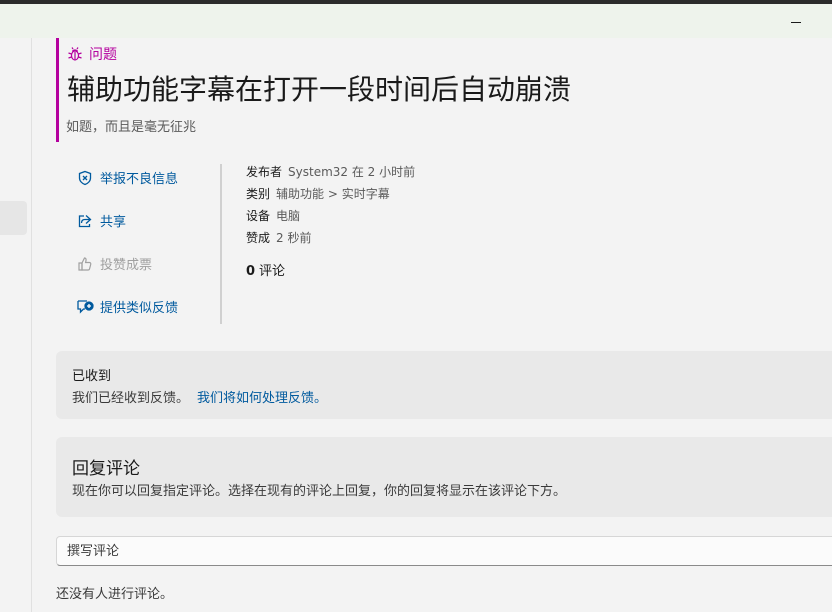 The image size is (832, 612). What do you see at coordinates (16, 325) in the screenshot?
I see `navigation-pane` at bounding box center [16, 325].